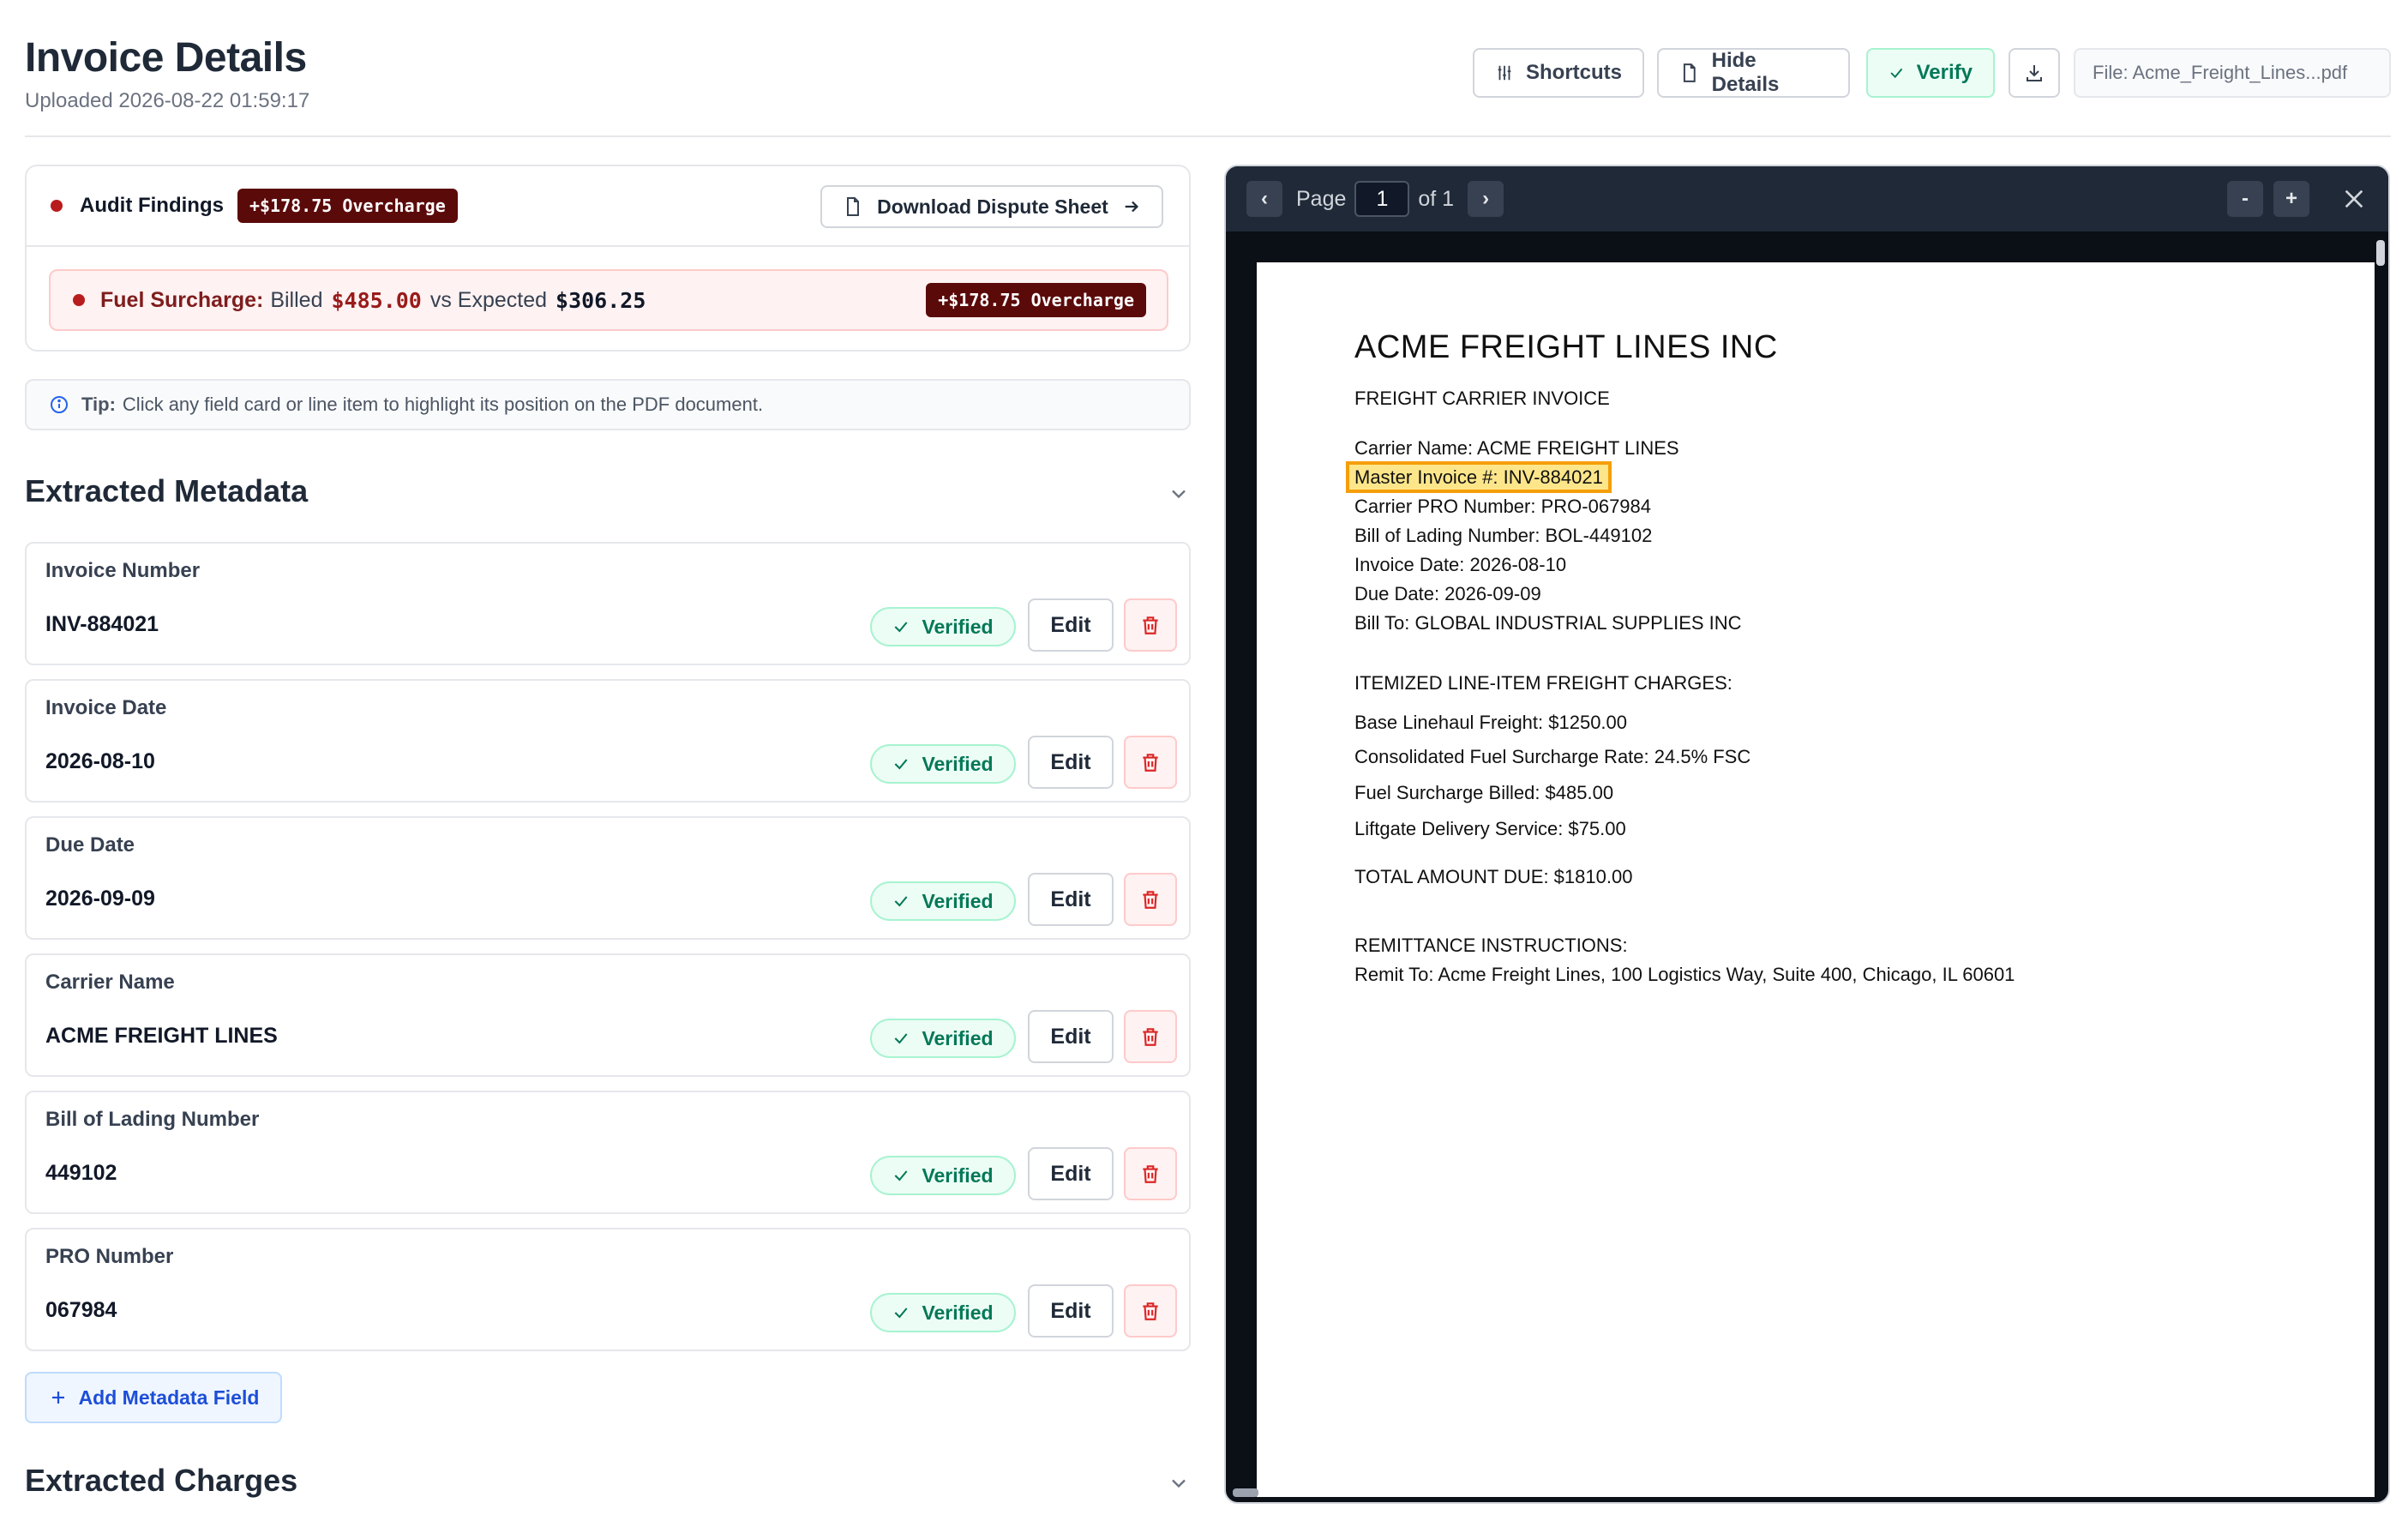  I want to click on doc-remit-heading: REMITTANCE INSTRUCTIONS:, so click(1491, 946).